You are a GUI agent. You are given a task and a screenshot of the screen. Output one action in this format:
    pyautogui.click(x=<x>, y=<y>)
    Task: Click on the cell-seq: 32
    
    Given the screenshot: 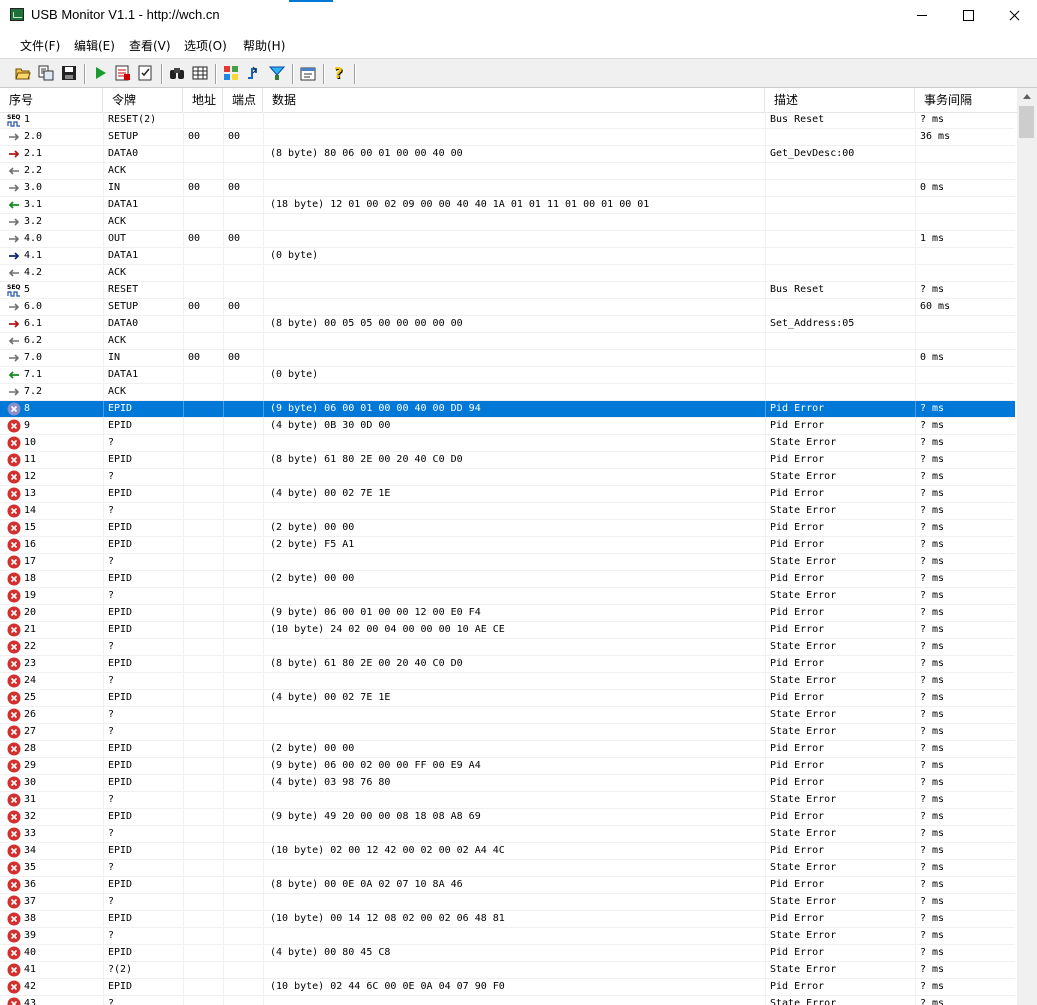 What is the action you would take?
    pyautogui.click(x=30, y=816)
    